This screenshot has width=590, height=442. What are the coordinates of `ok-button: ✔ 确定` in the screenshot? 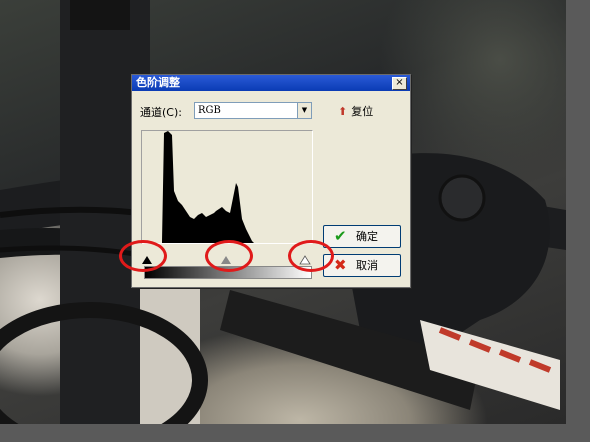 It's located at (362, 236).